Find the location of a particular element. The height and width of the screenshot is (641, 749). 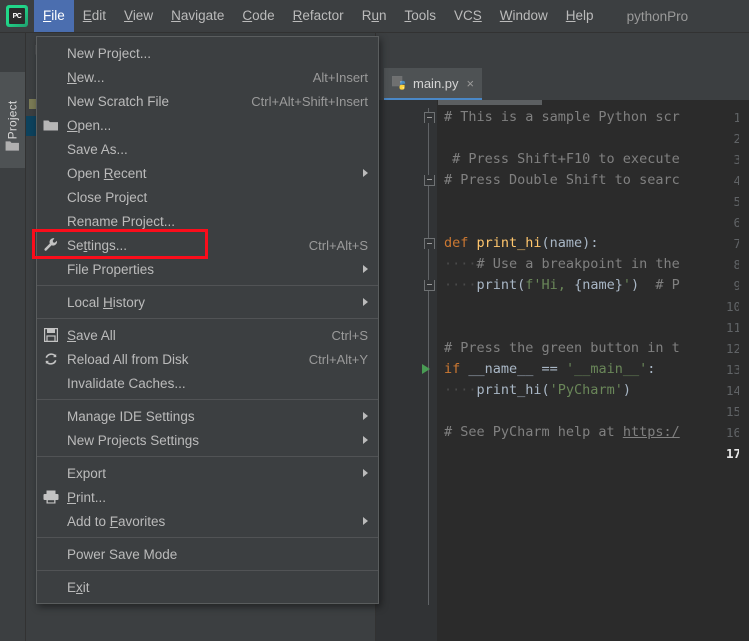

menubar-item-navigate: Navigate is located at coordinates (197, 16).